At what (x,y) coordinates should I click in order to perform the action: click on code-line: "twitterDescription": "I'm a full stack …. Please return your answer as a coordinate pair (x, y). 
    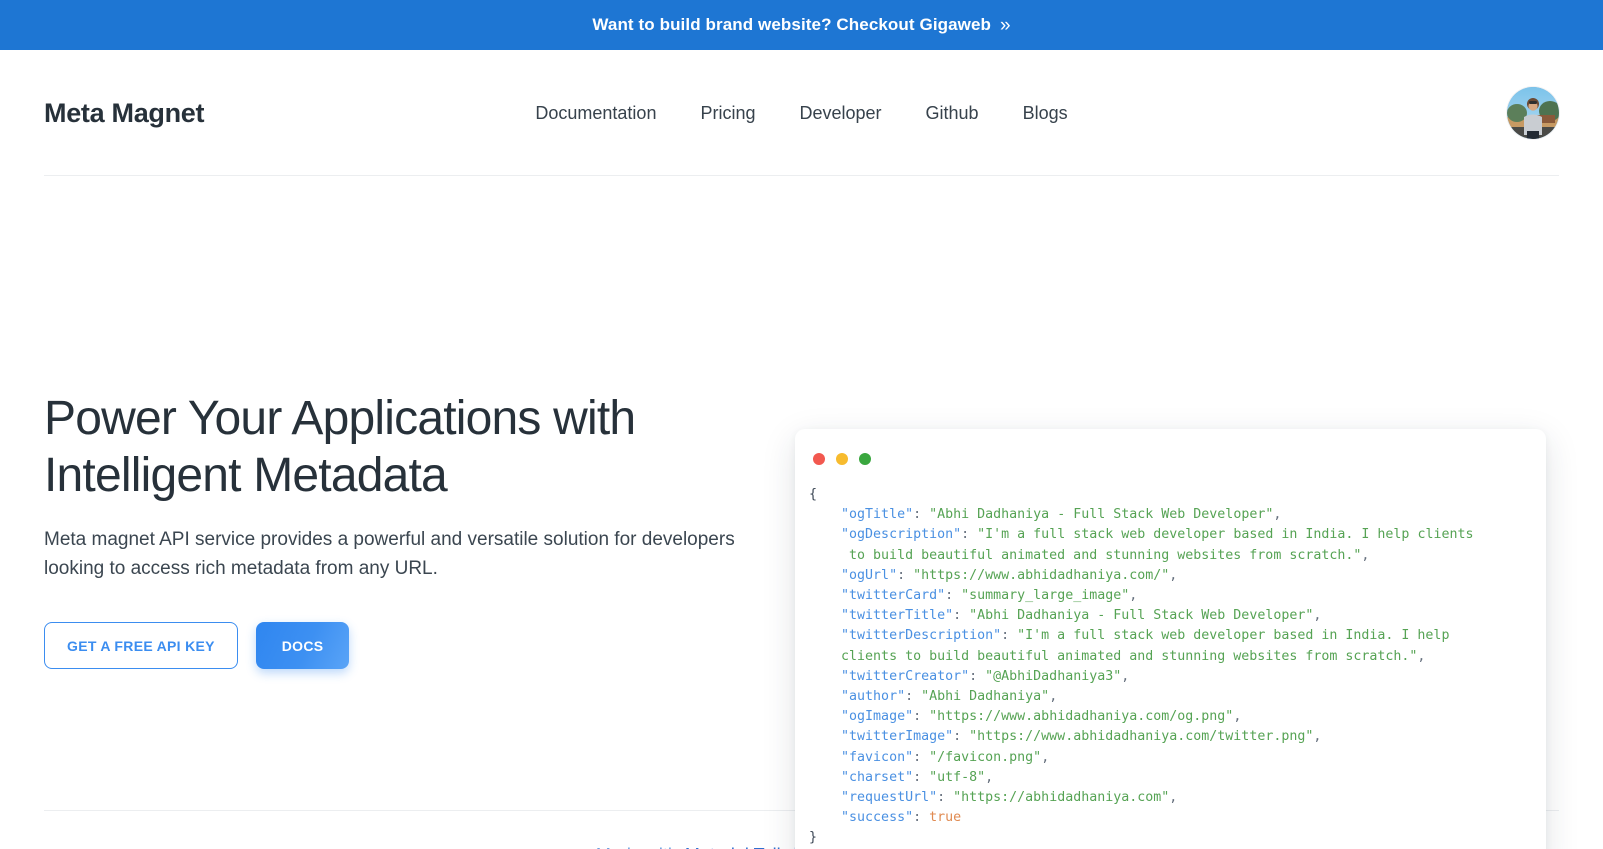
    Looking at the image, I should click on (1145, 646).